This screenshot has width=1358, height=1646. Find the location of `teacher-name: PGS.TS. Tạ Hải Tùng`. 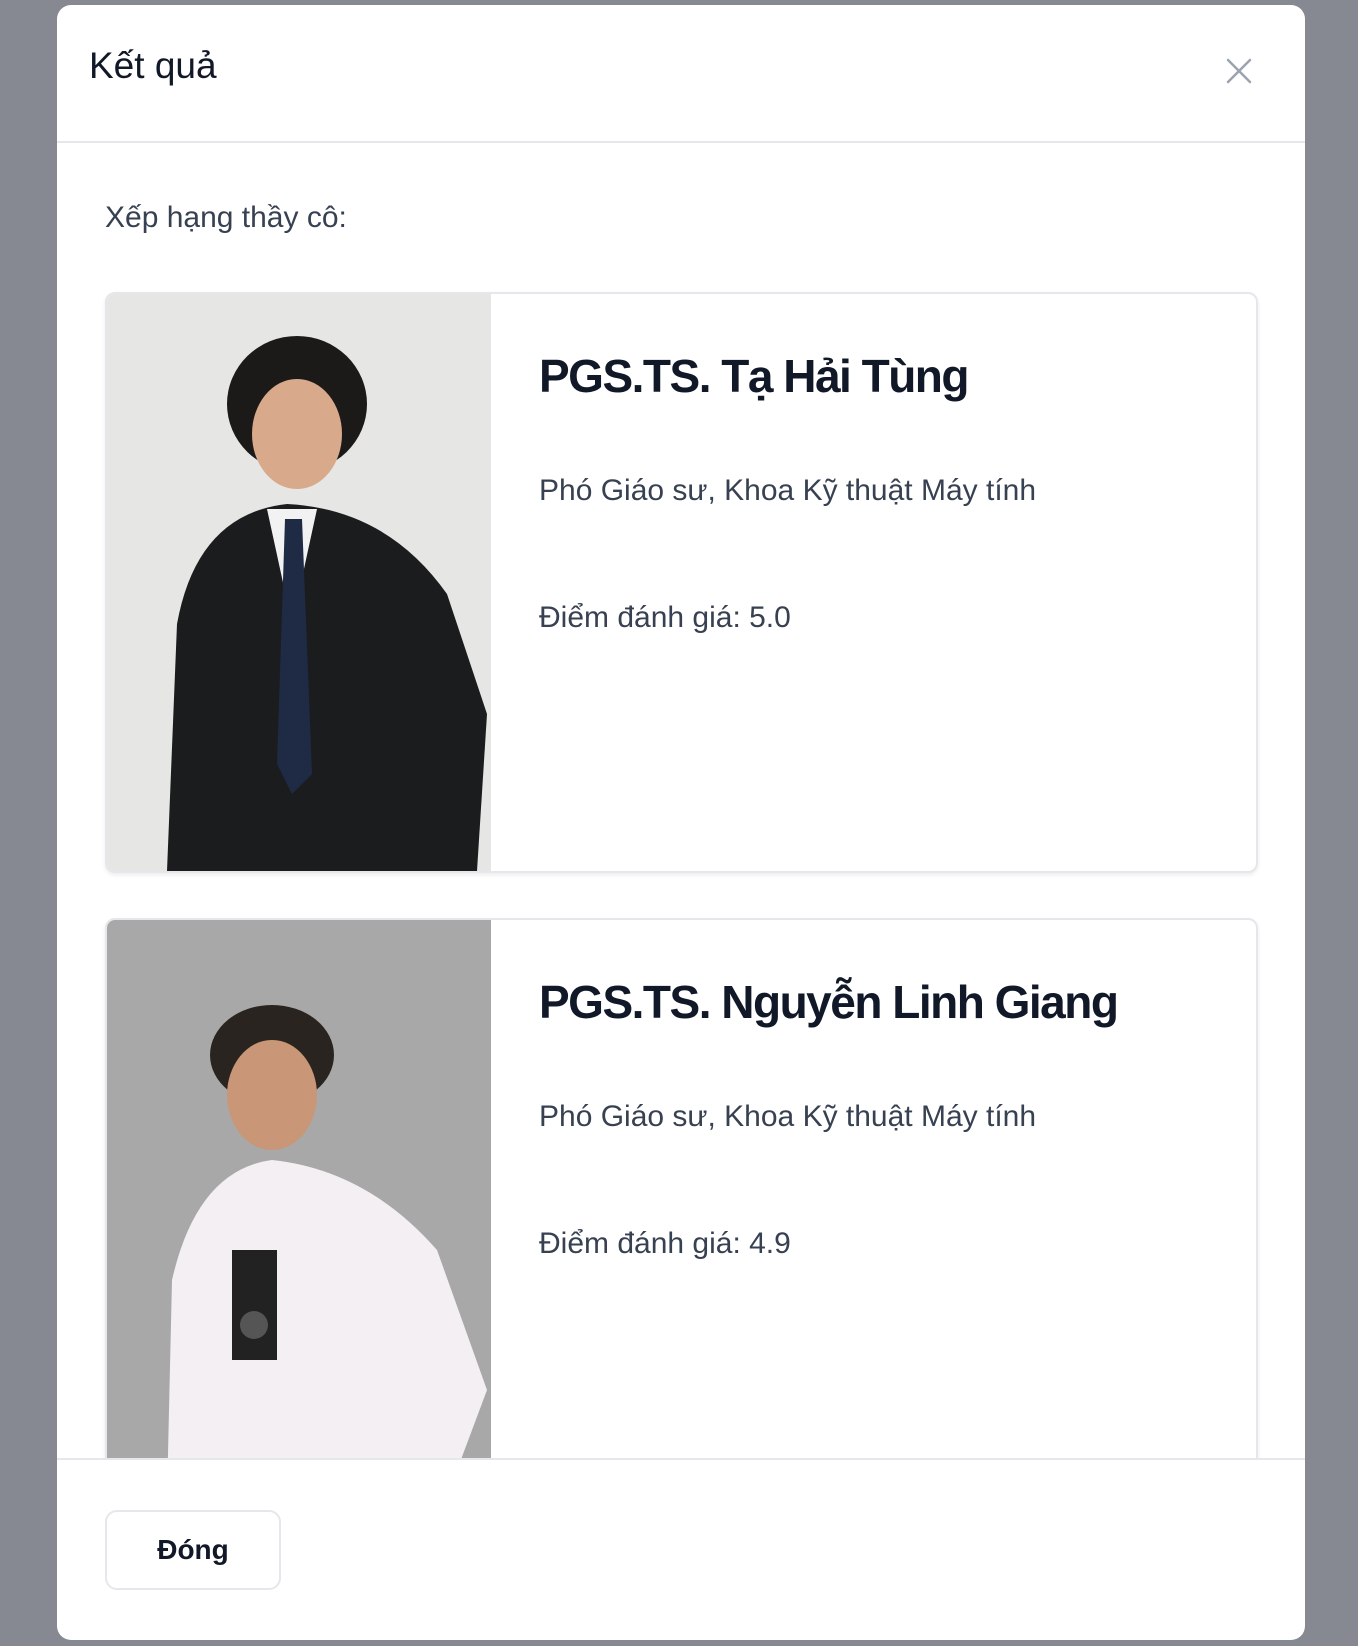

teacher-name: PGS.TS. Tạ Hải Tùng is located at coordinates (754, 376).